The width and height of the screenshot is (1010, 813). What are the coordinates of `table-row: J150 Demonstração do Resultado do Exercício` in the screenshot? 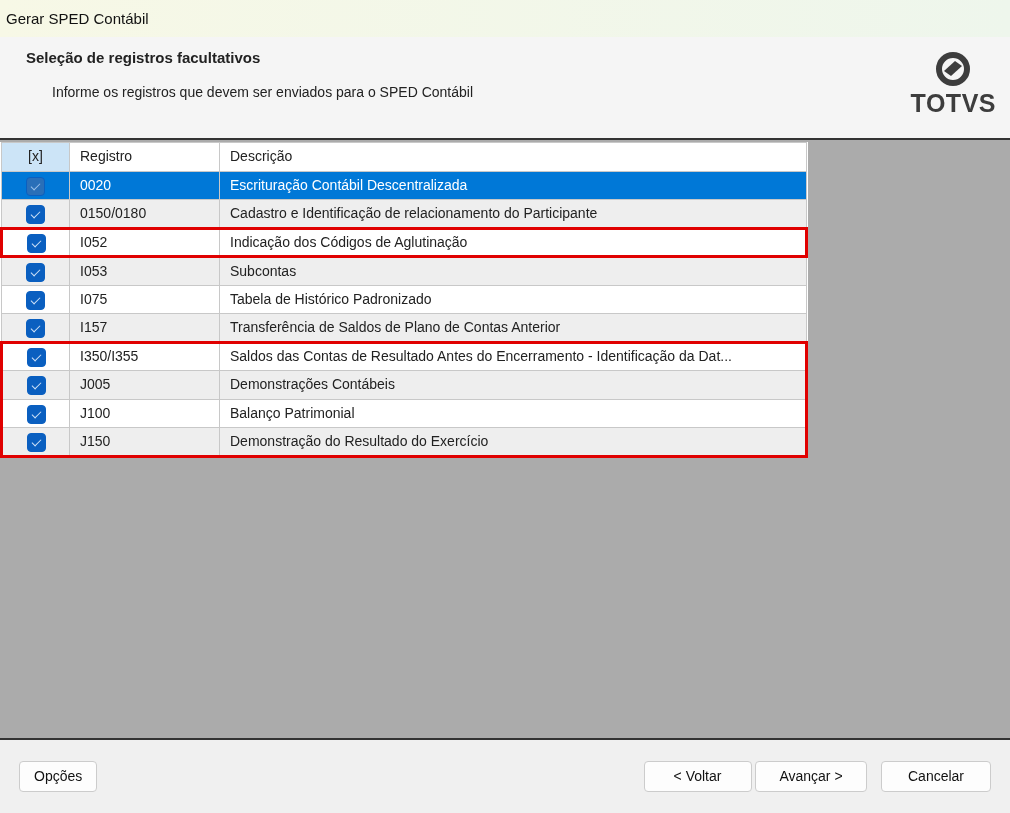 It's located at (404, 441).